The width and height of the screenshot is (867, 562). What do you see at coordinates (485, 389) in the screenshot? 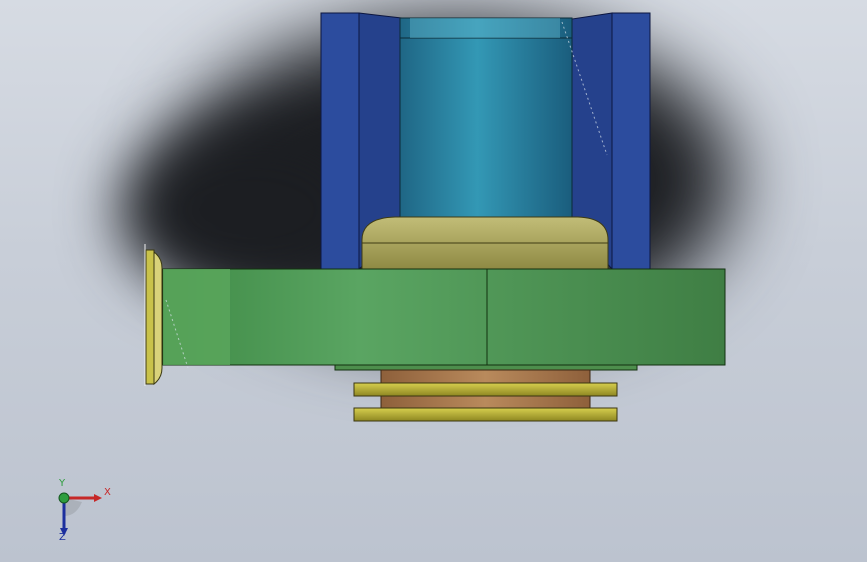
I see `washer-upper` at bounding box center [485, 389].